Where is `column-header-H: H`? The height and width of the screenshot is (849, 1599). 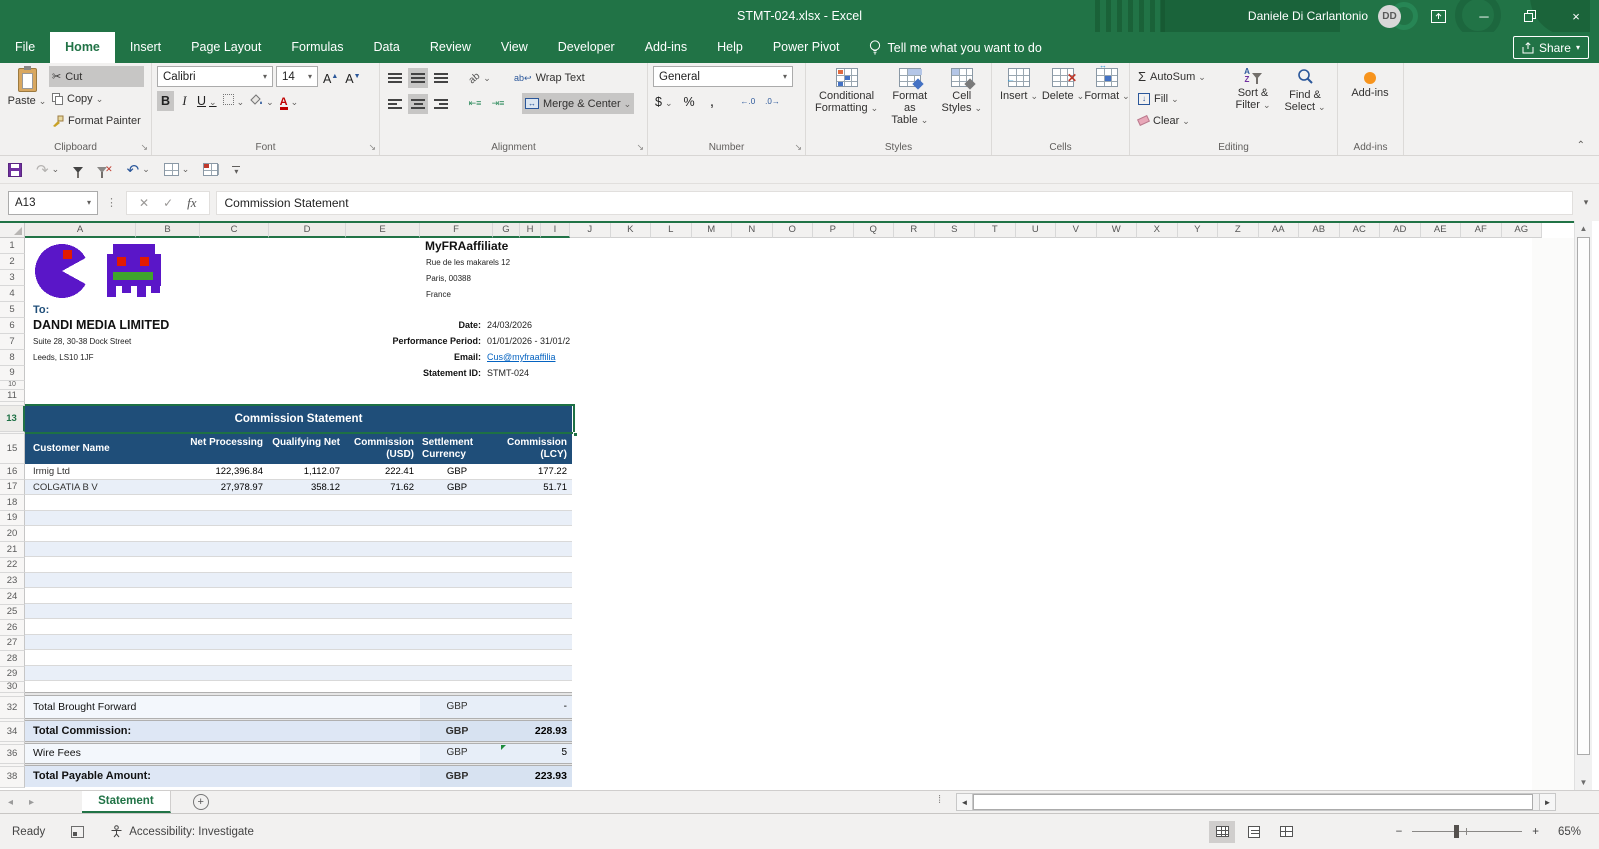
column-header-H: H is located at coordinates (530, 230).